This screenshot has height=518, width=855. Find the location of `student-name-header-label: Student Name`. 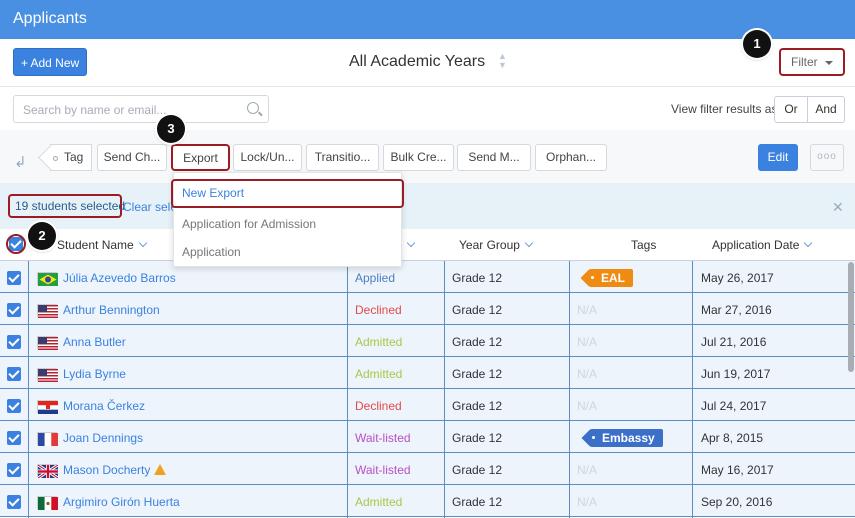

student-name-header-label: Student Name is located at coordinates (95, 245).